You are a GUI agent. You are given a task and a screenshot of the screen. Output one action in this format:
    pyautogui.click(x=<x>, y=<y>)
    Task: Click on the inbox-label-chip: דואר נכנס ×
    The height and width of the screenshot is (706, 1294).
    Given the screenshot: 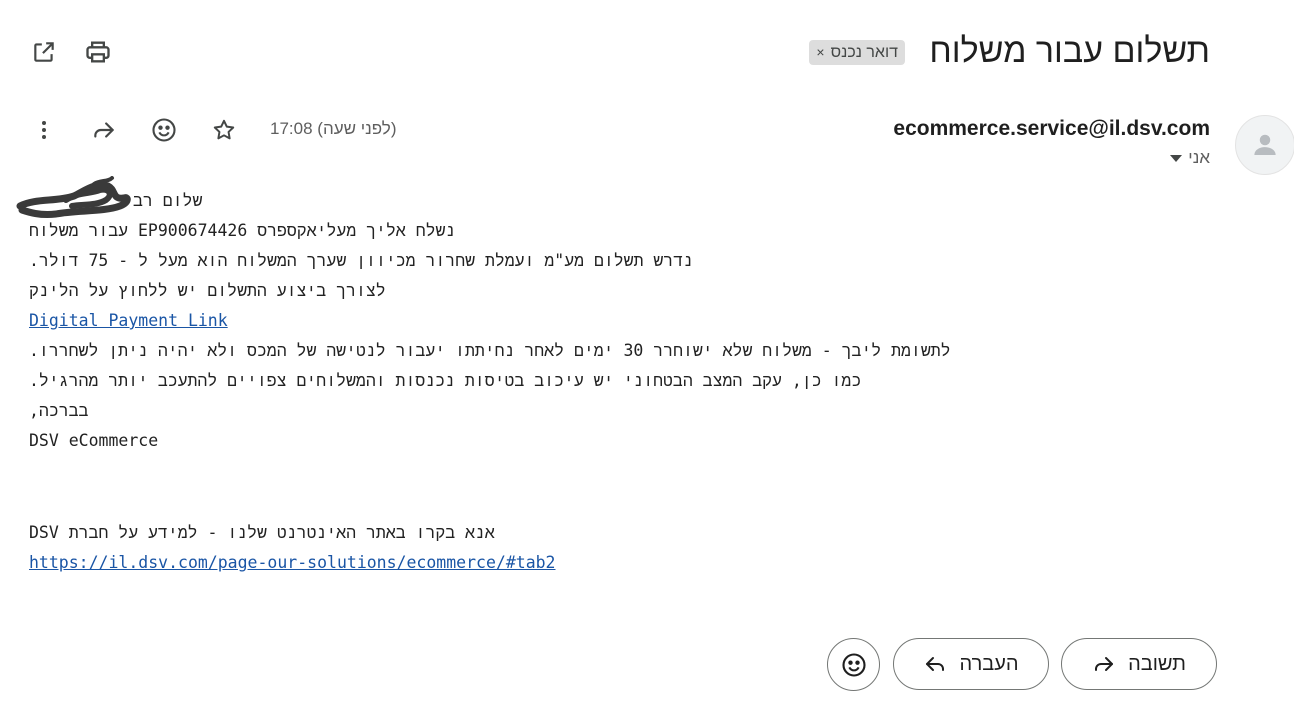 What is the action you would take?
    pyautogui.click(x=857, y=52)
    